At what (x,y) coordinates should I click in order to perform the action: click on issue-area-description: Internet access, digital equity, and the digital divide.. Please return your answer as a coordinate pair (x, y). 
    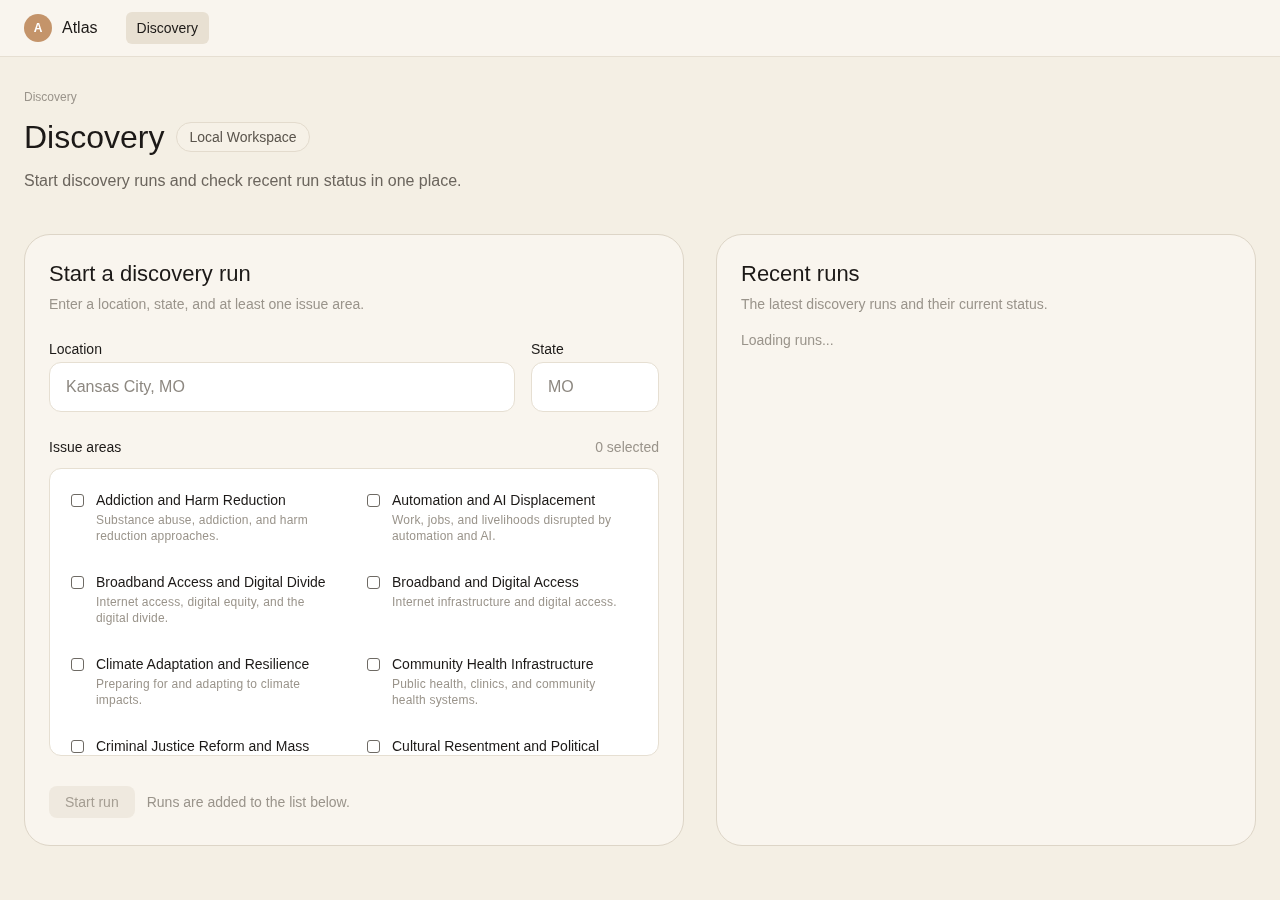
    Looking at the image, I should click on (201, 610).